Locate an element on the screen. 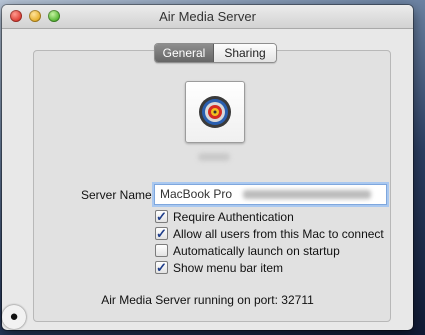 This screenshot has height=335, width=425. server-status: Air Media Server running on port: 32711 is located at coordinates (207, 300).